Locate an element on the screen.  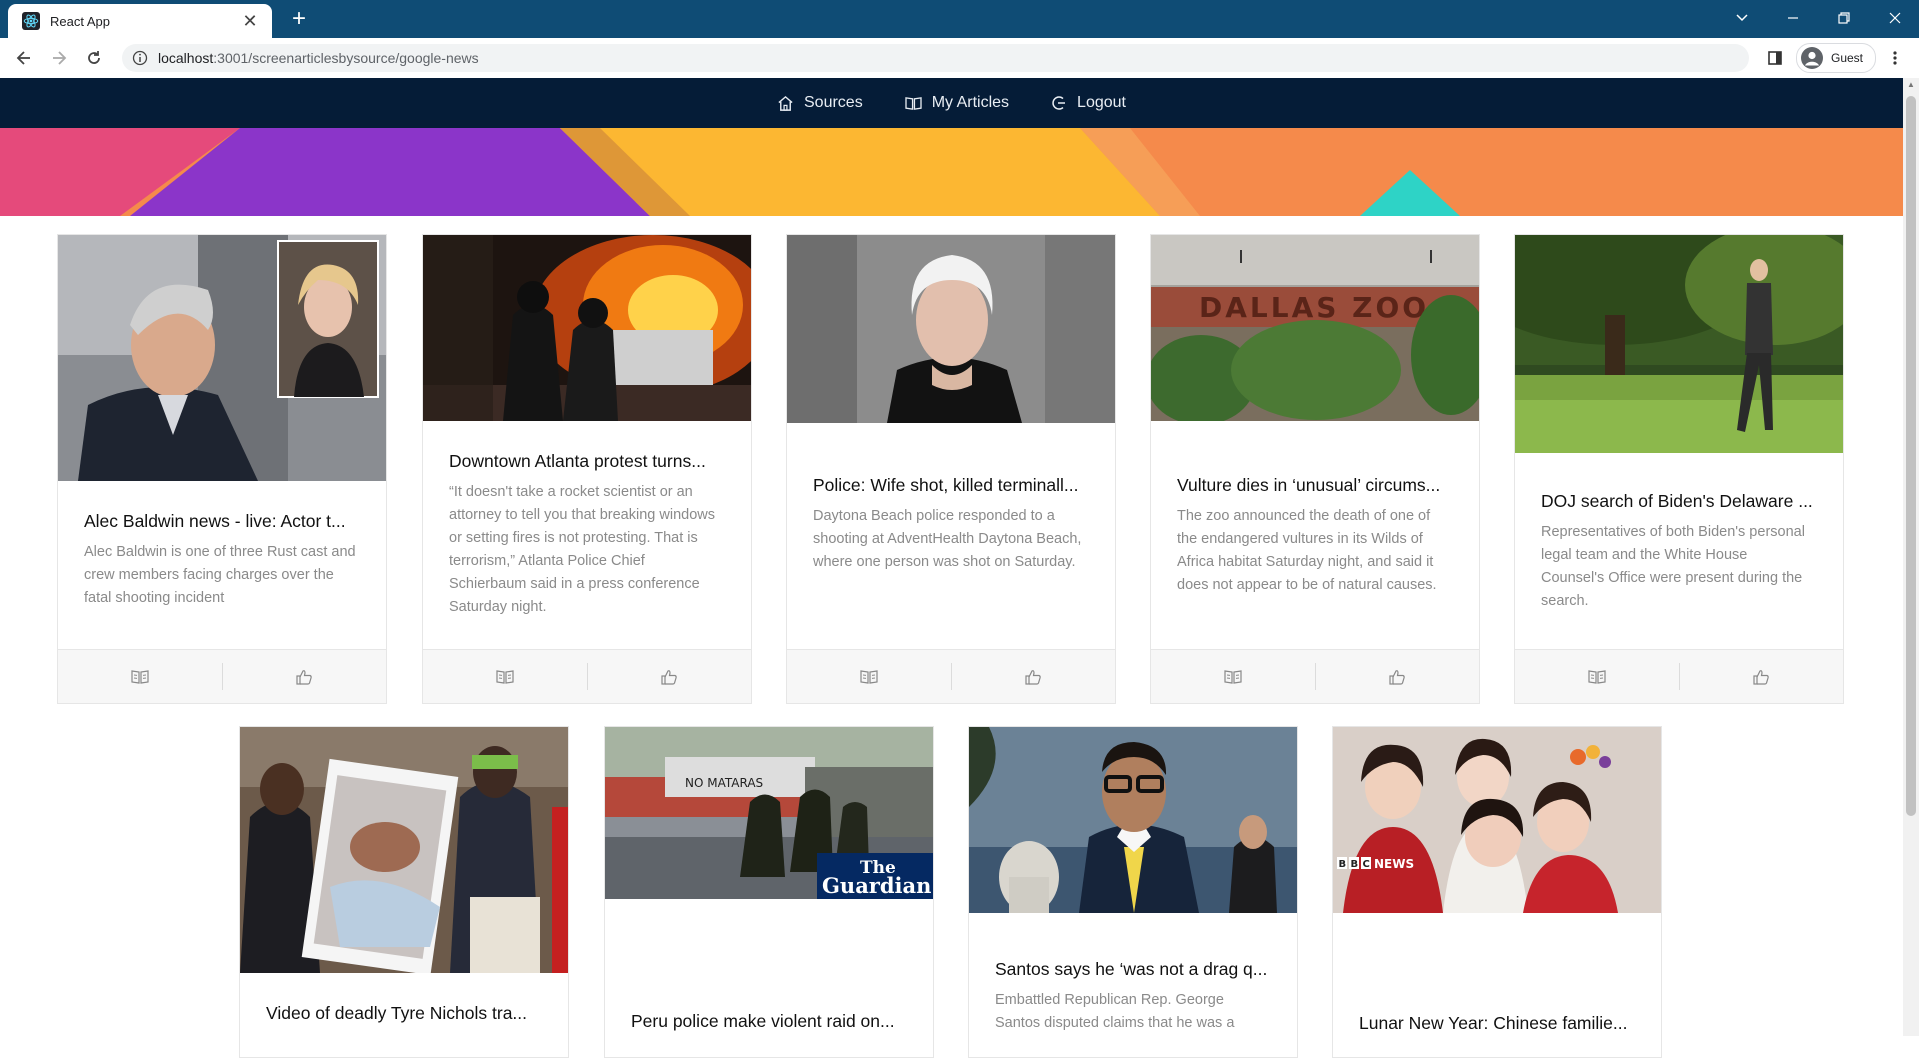
nav-logout: Logout is located at coordinates (1088, 103).